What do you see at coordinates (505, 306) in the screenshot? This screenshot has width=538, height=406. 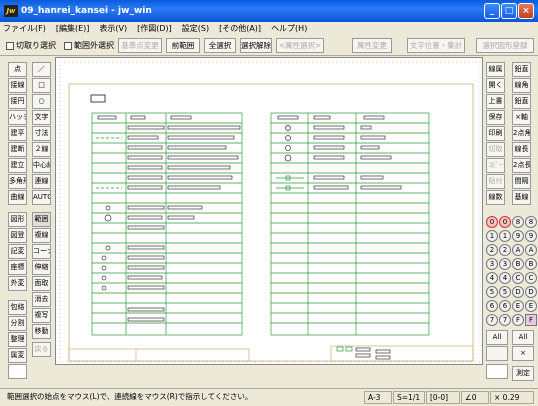 I see `layer-6: 6` at bounding box center [505, 306].